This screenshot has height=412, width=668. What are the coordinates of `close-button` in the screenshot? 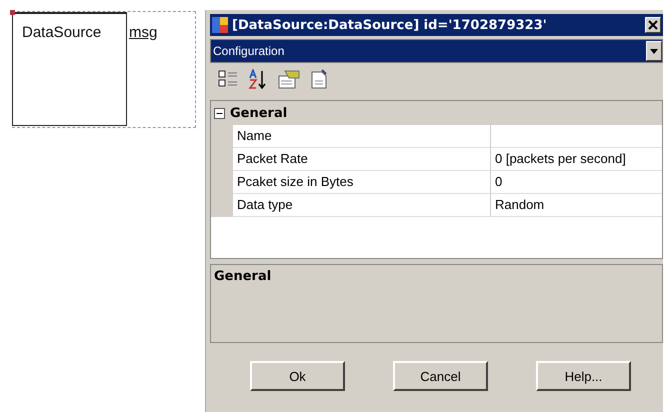 It's located at (653, 25).